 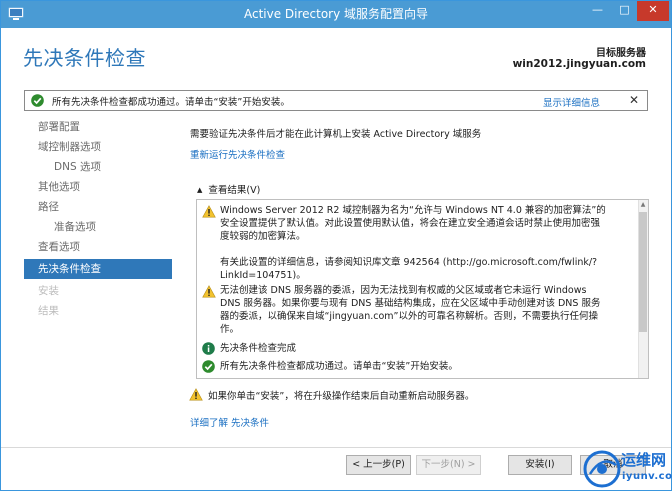 What do you see at coordinates (230, 329) in the screenshot?
I see `result-line: 作。` at bounding box center [230, 329].